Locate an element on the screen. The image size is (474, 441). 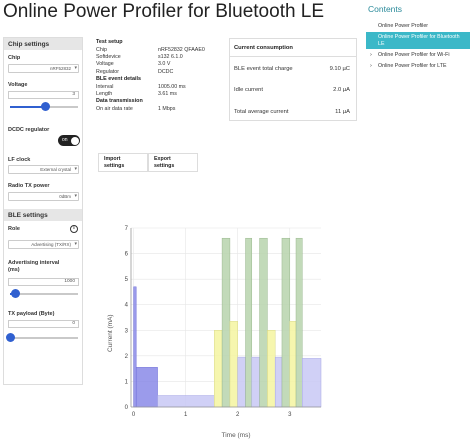
adv-interval-slider-knob is located at coordinates (15, 293).